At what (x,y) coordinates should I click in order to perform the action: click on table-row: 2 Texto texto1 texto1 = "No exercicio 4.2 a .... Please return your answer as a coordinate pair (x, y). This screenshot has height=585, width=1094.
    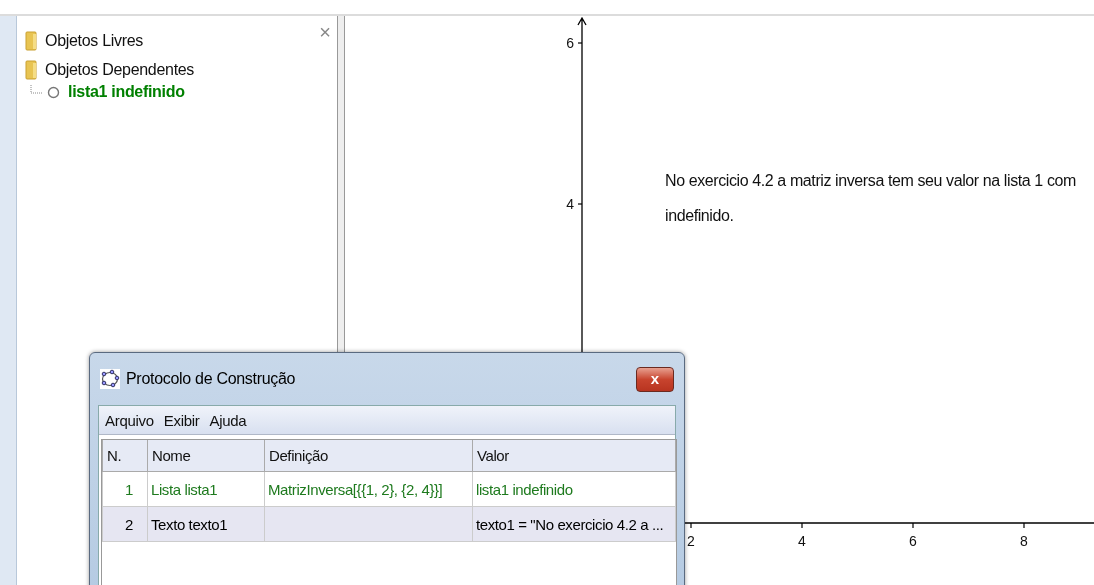
    Looking at the image, I should click on (389, 524).